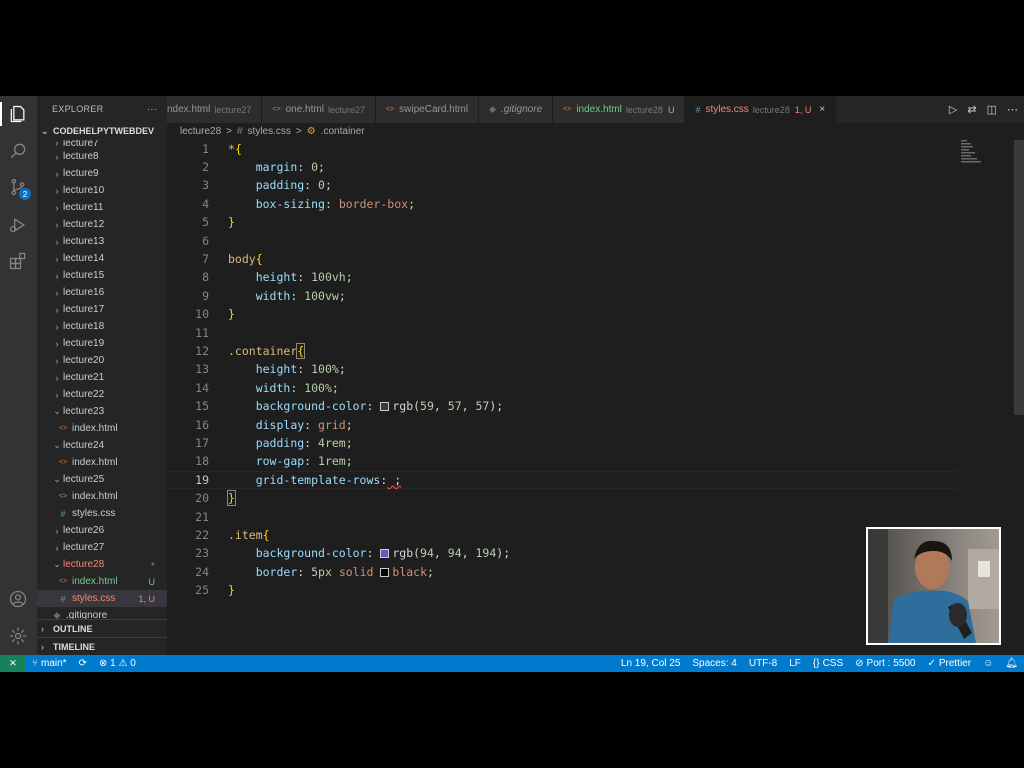  I want to click on tree-item-label: lecture26, so click(84, 530).